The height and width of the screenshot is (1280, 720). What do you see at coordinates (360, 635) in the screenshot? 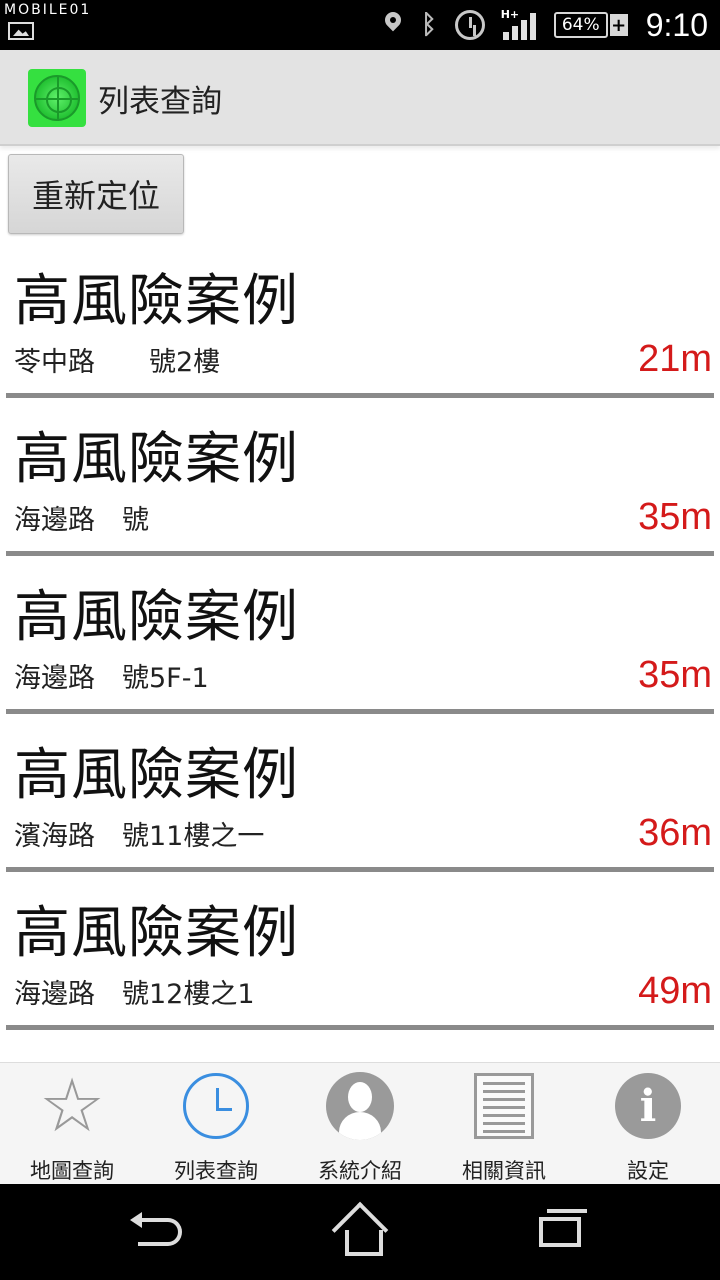
I see `list-item: 高風險案例 海邊路 號5F-1 35m` at bounding box center [360, 635].